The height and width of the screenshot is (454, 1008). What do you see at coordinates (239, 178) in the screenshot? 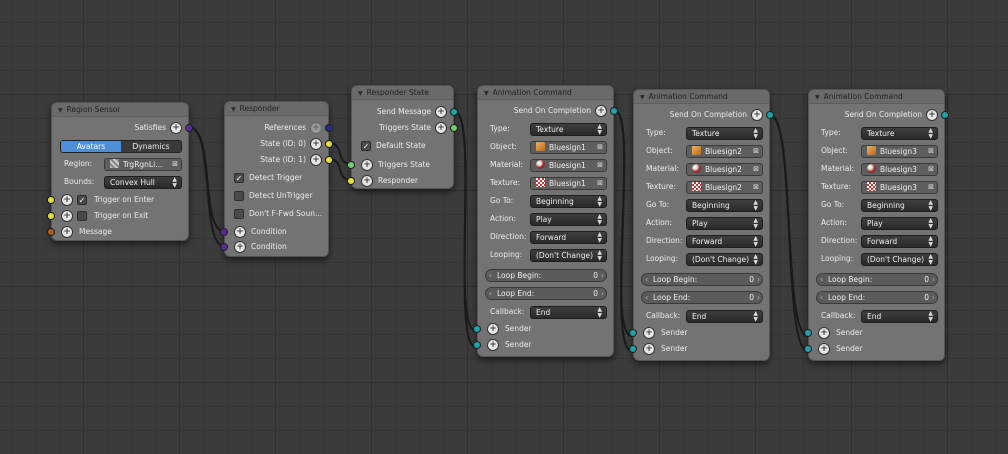
I see `detect-trigger-checkbox: ✓` at bounding box center [239, 178].